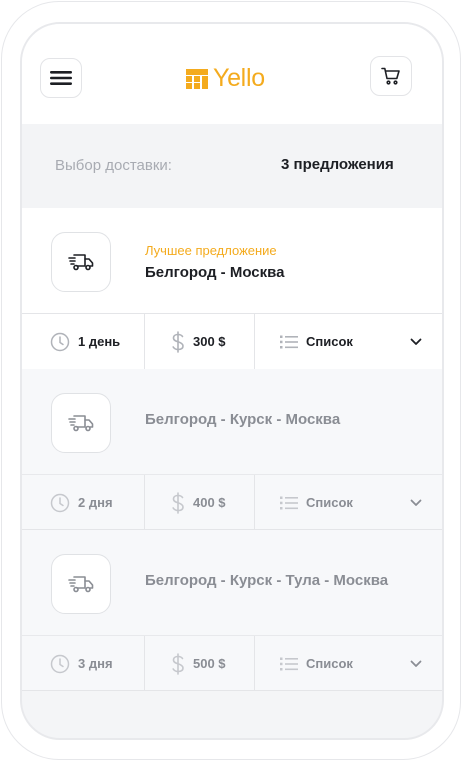  I want to click on delivery-price: 300 $, so click(200, 341).